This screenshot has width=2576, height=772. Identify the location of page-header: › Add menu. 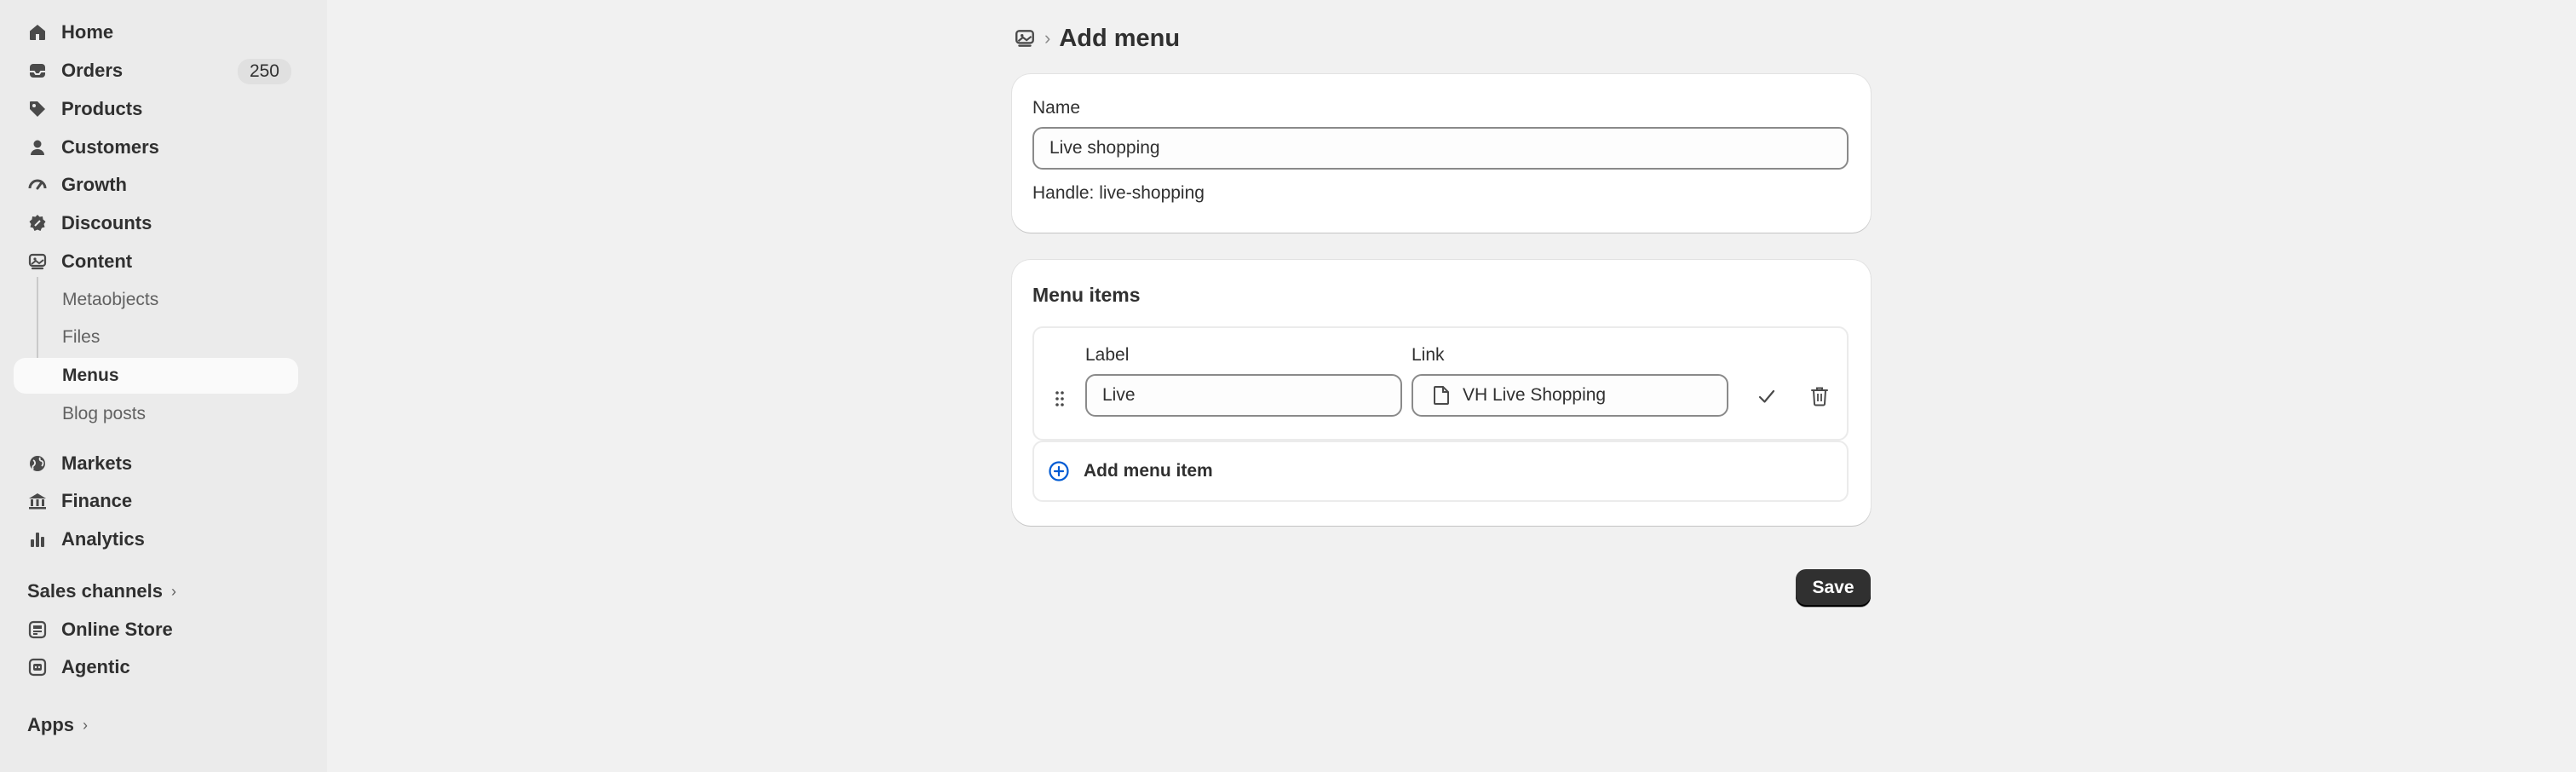
(1097, 38).